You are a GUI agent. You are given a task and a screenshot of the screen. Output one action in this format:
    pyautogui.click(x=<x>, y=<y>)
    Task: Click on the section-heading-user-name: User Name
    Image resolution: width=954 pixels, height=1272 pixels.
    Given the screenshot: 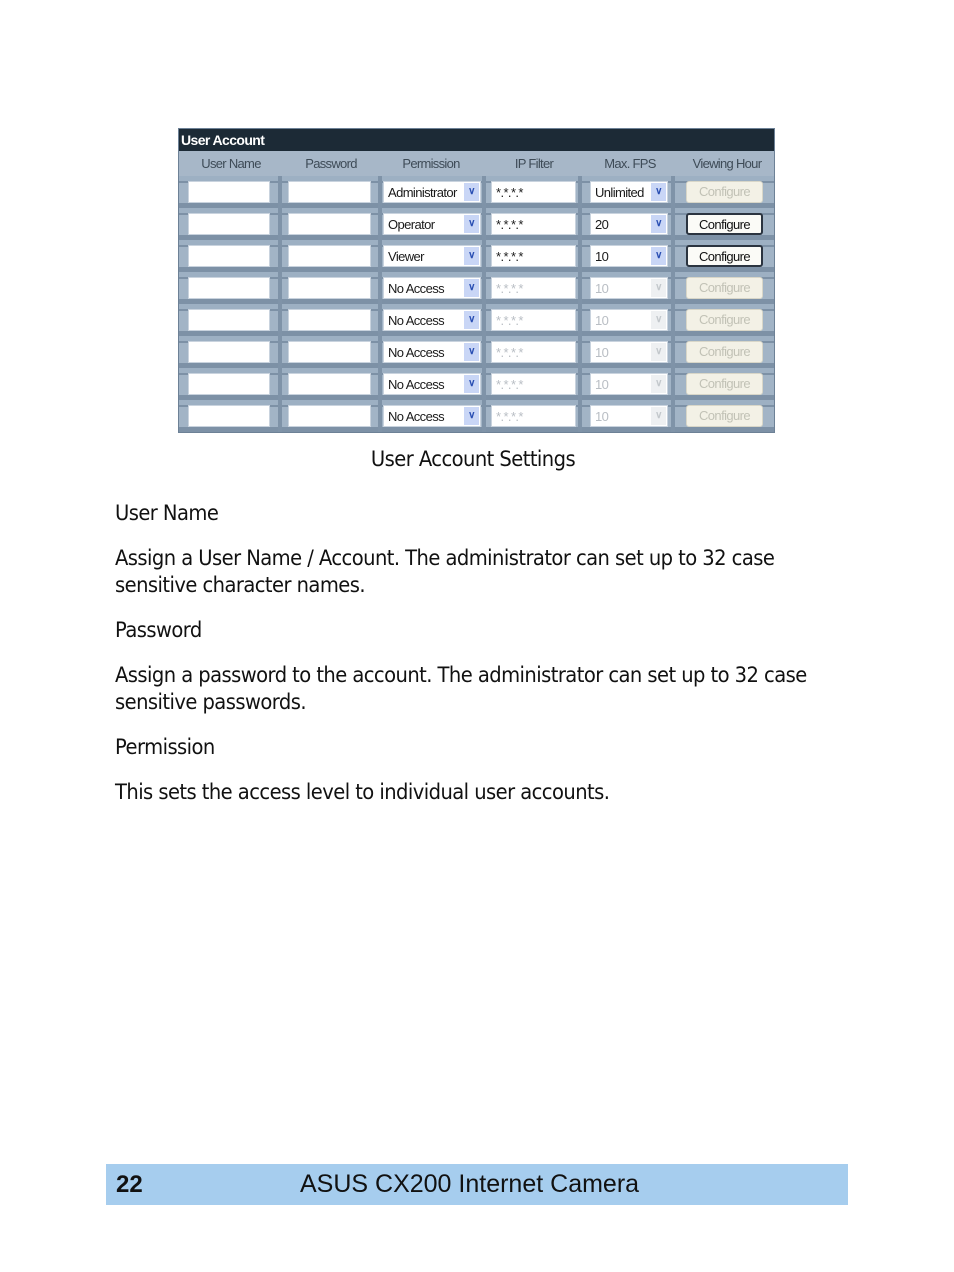 What is the action you would take?
    pyautogui.click(x=167, y=513)
    